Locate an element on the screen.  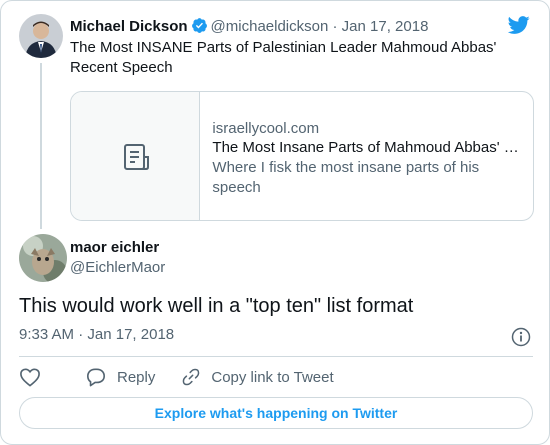
reply-button: Reply is located at coordinates (120, 377).